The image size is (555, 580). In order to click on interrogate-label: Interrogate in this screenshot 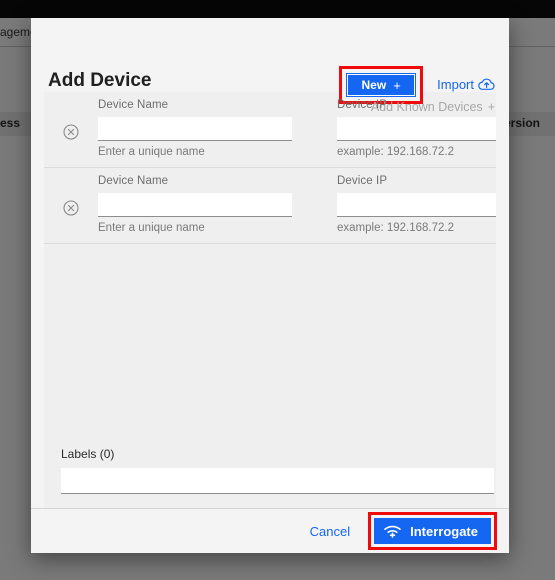, I will do `click(444, 531)`.